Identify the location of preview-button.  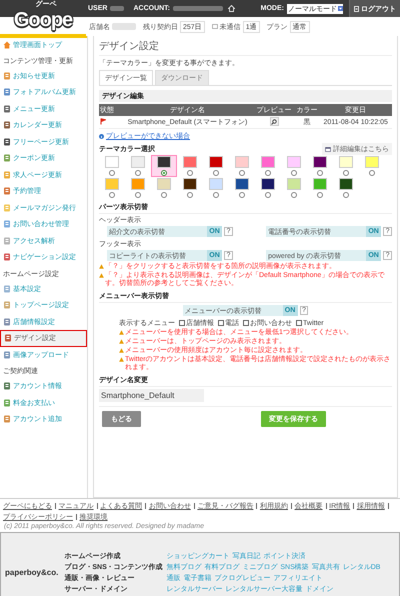
(274, 121).